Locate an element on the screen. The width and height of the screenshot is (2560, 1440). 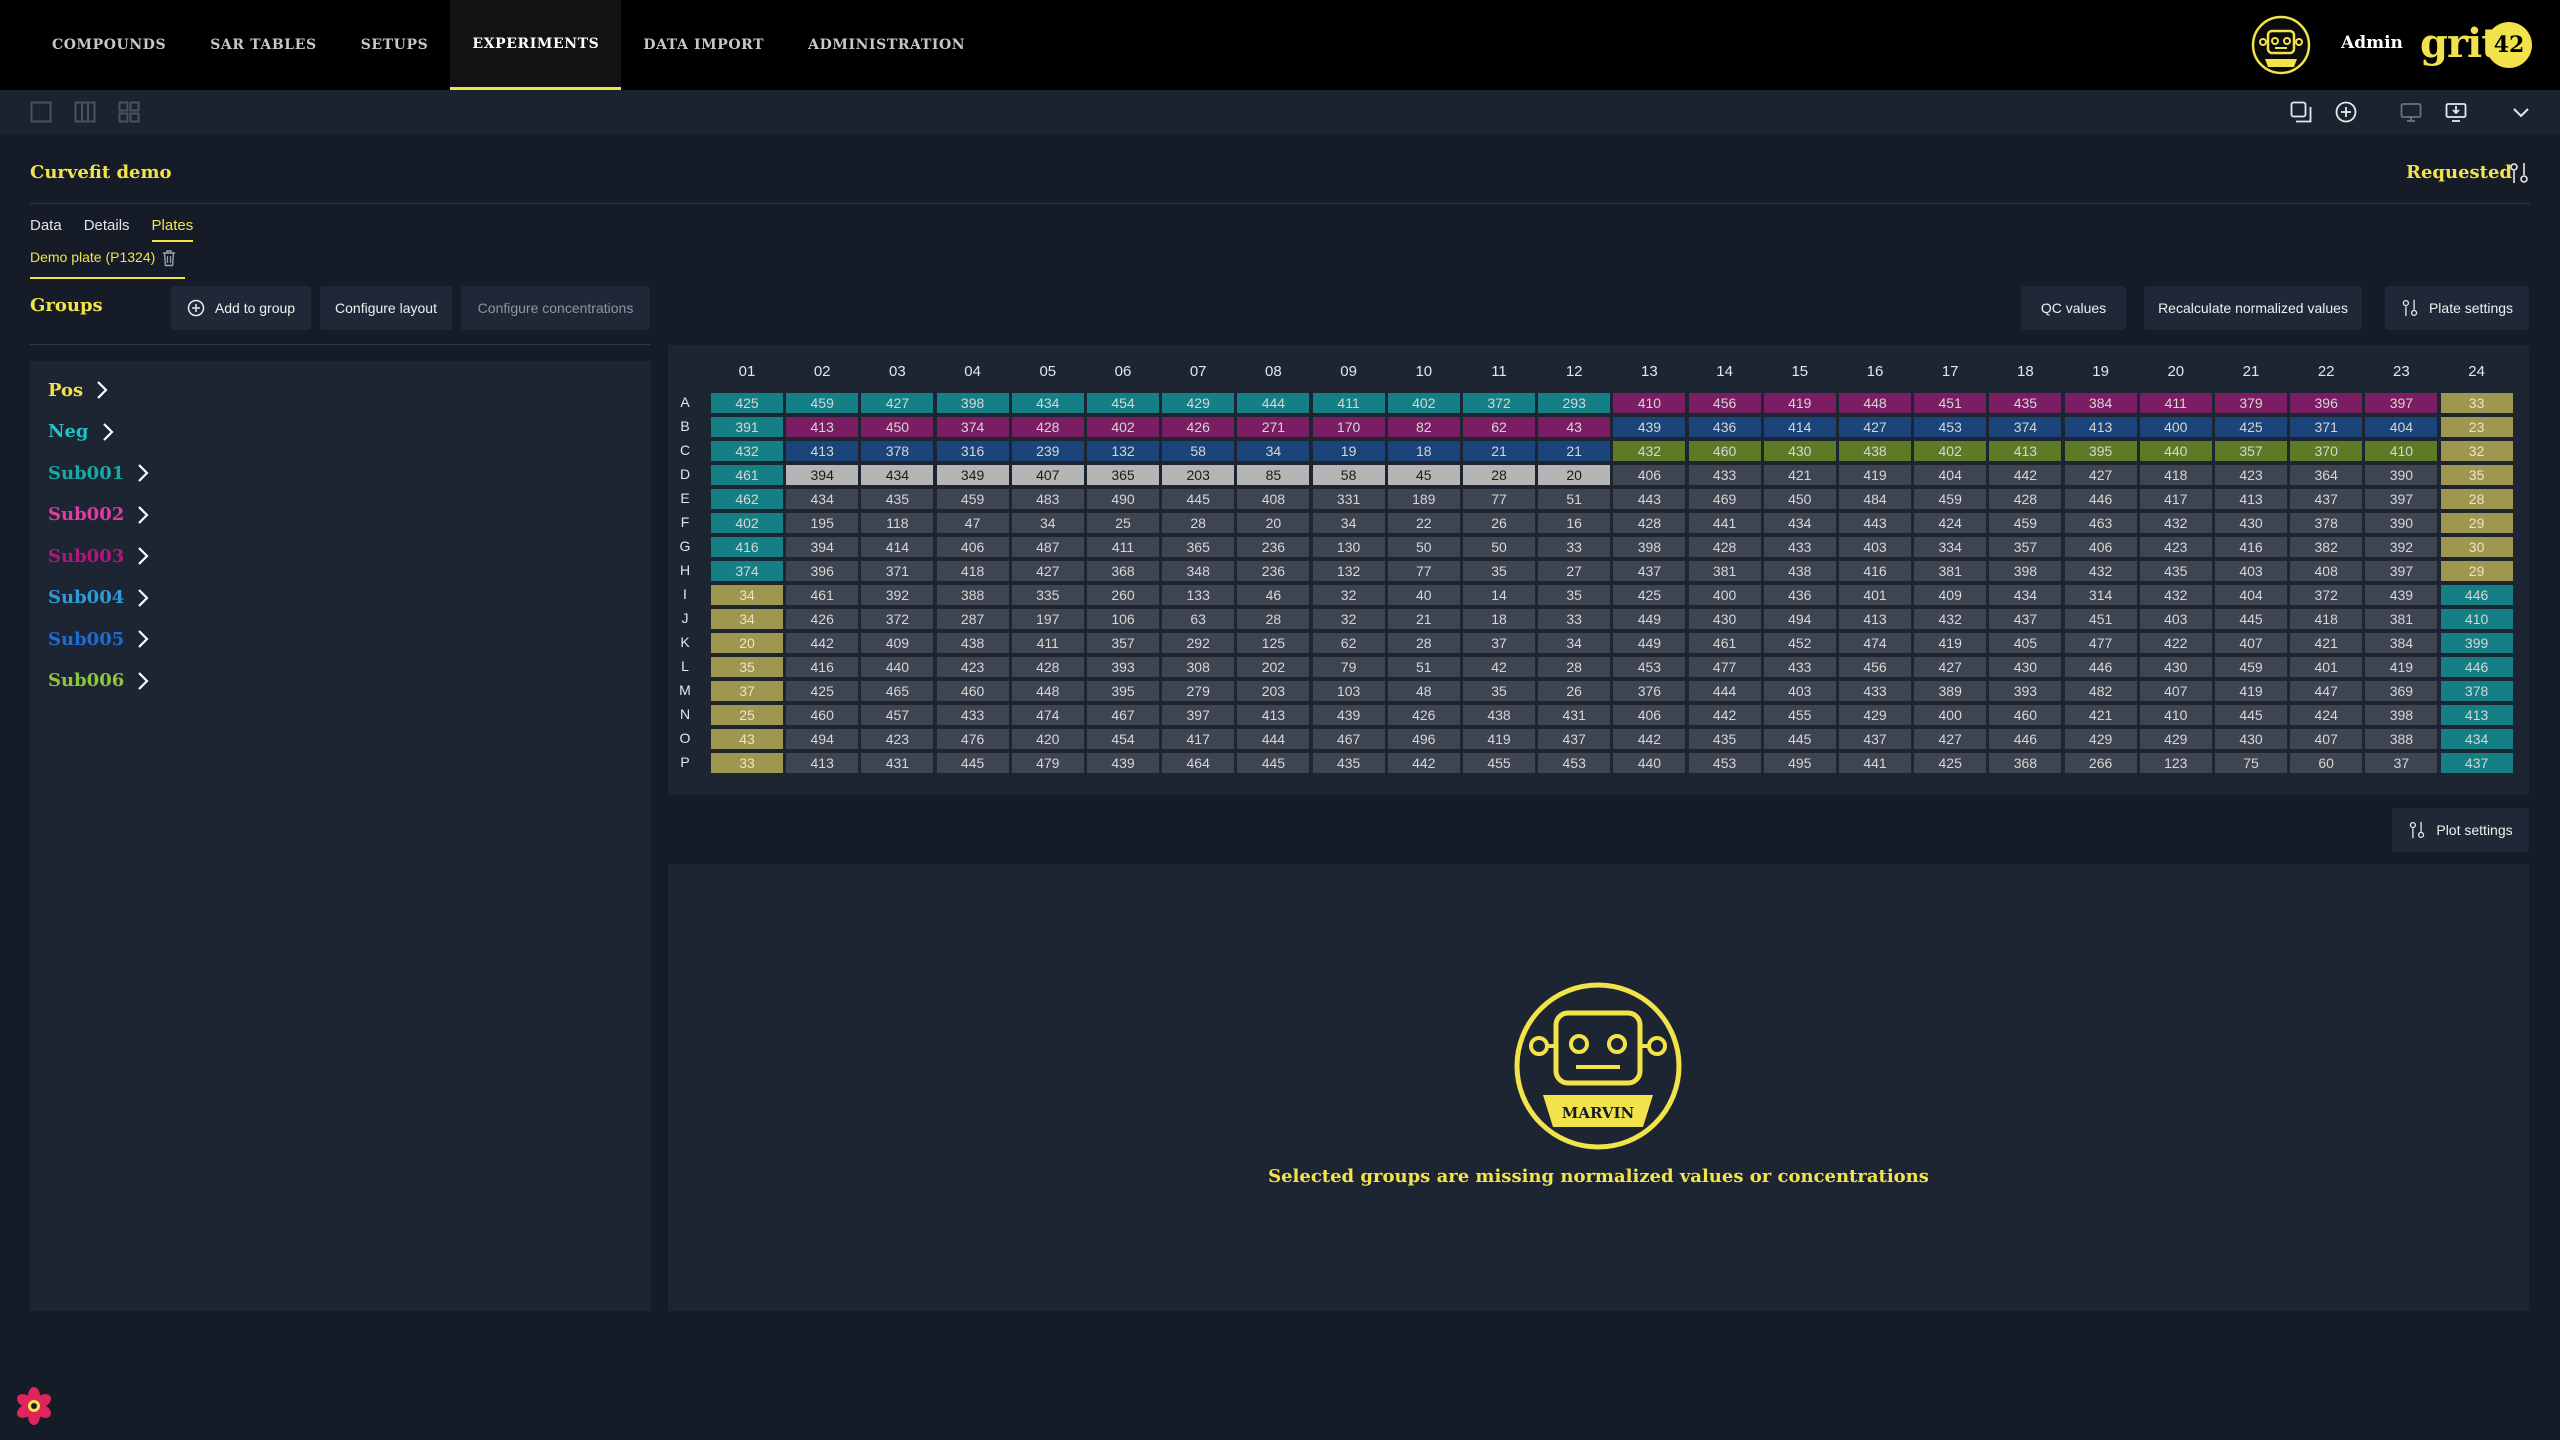
plate-well: 20 is located at coordinates (1574, 475).